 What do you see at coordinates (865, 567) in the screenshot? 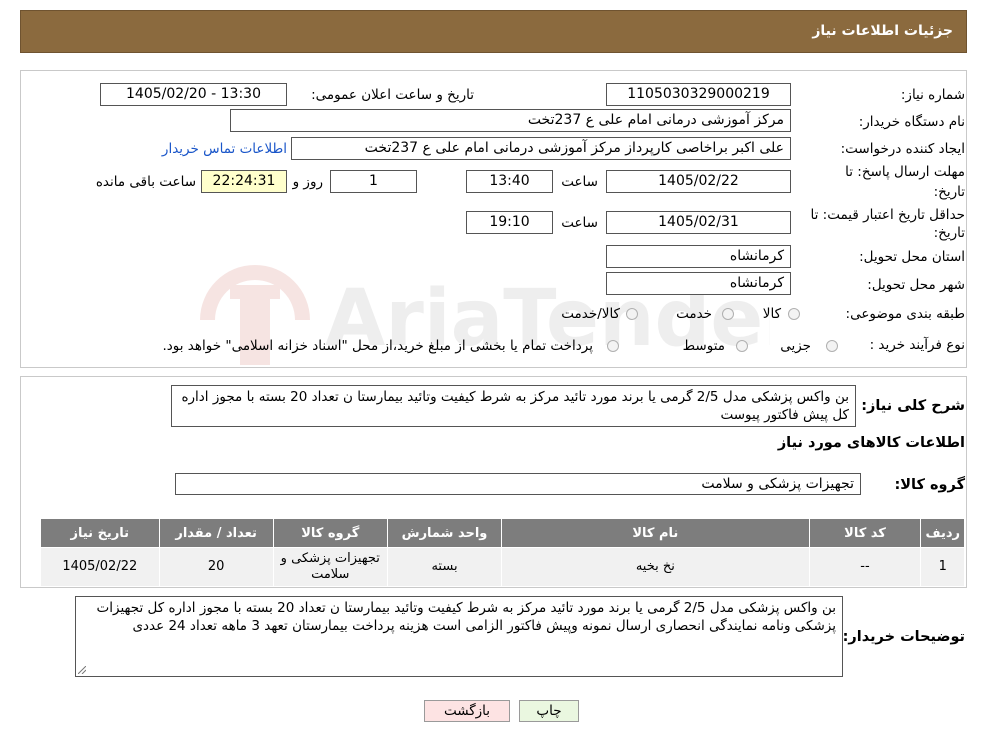
I see `cell-code: --` at bounding box center [865, 567].